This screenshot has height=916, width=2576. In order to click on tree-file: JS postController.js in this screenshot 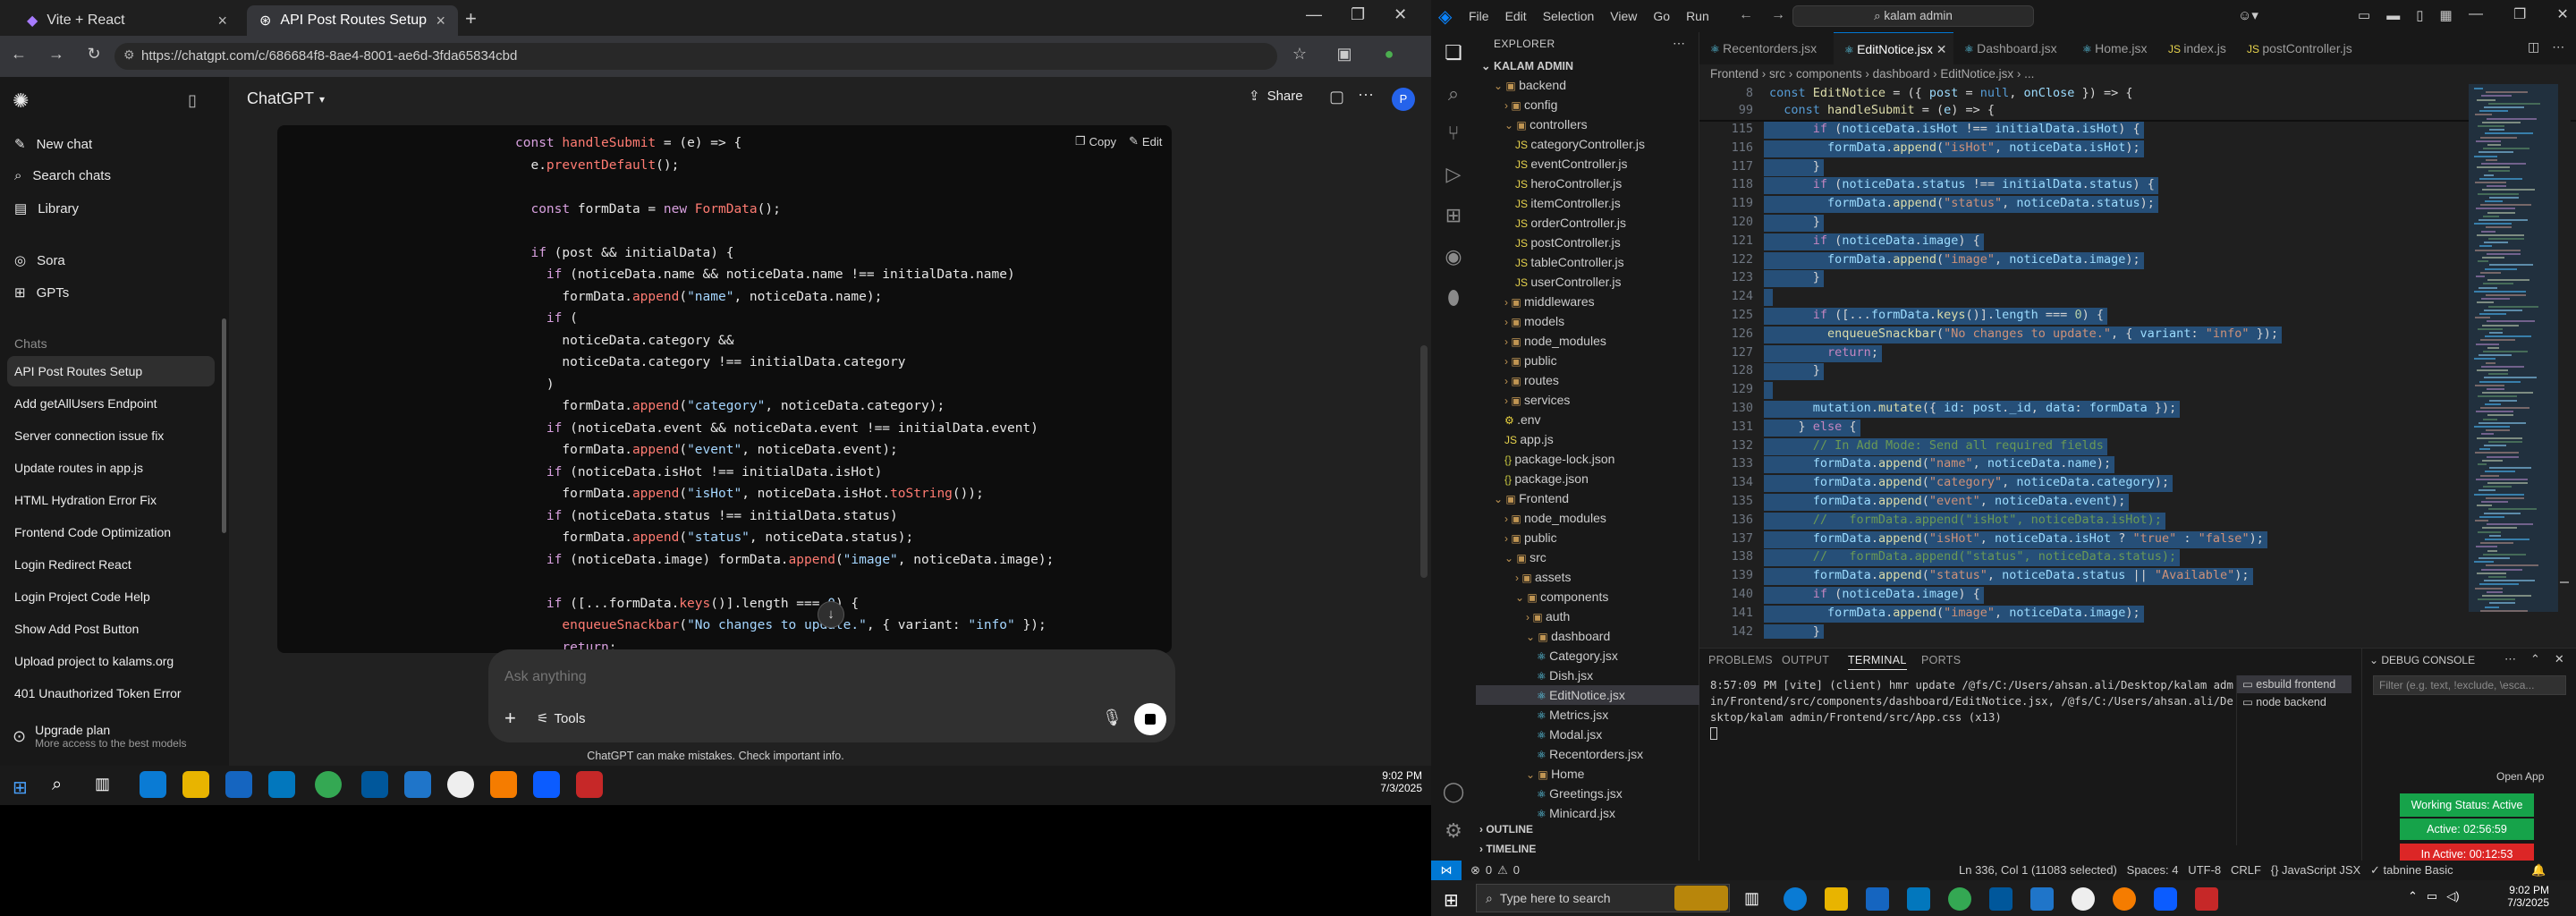, I will do `click(1568, 242)`.